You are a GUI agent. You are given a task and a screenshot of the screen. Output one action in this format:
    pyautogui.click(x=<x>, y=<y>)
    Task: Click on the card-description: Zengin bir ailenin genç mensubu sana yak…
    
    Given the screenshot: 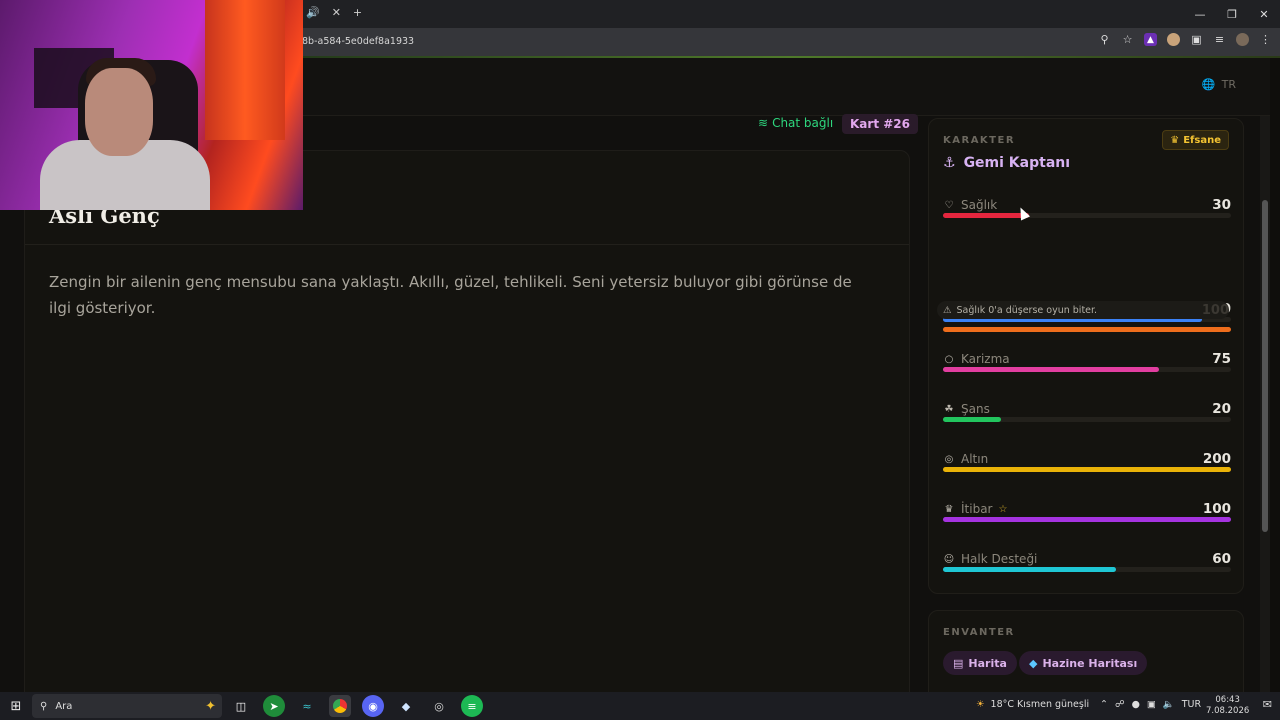 What is the action you would take?
    pyautogui.click(x=450, y=295)
    